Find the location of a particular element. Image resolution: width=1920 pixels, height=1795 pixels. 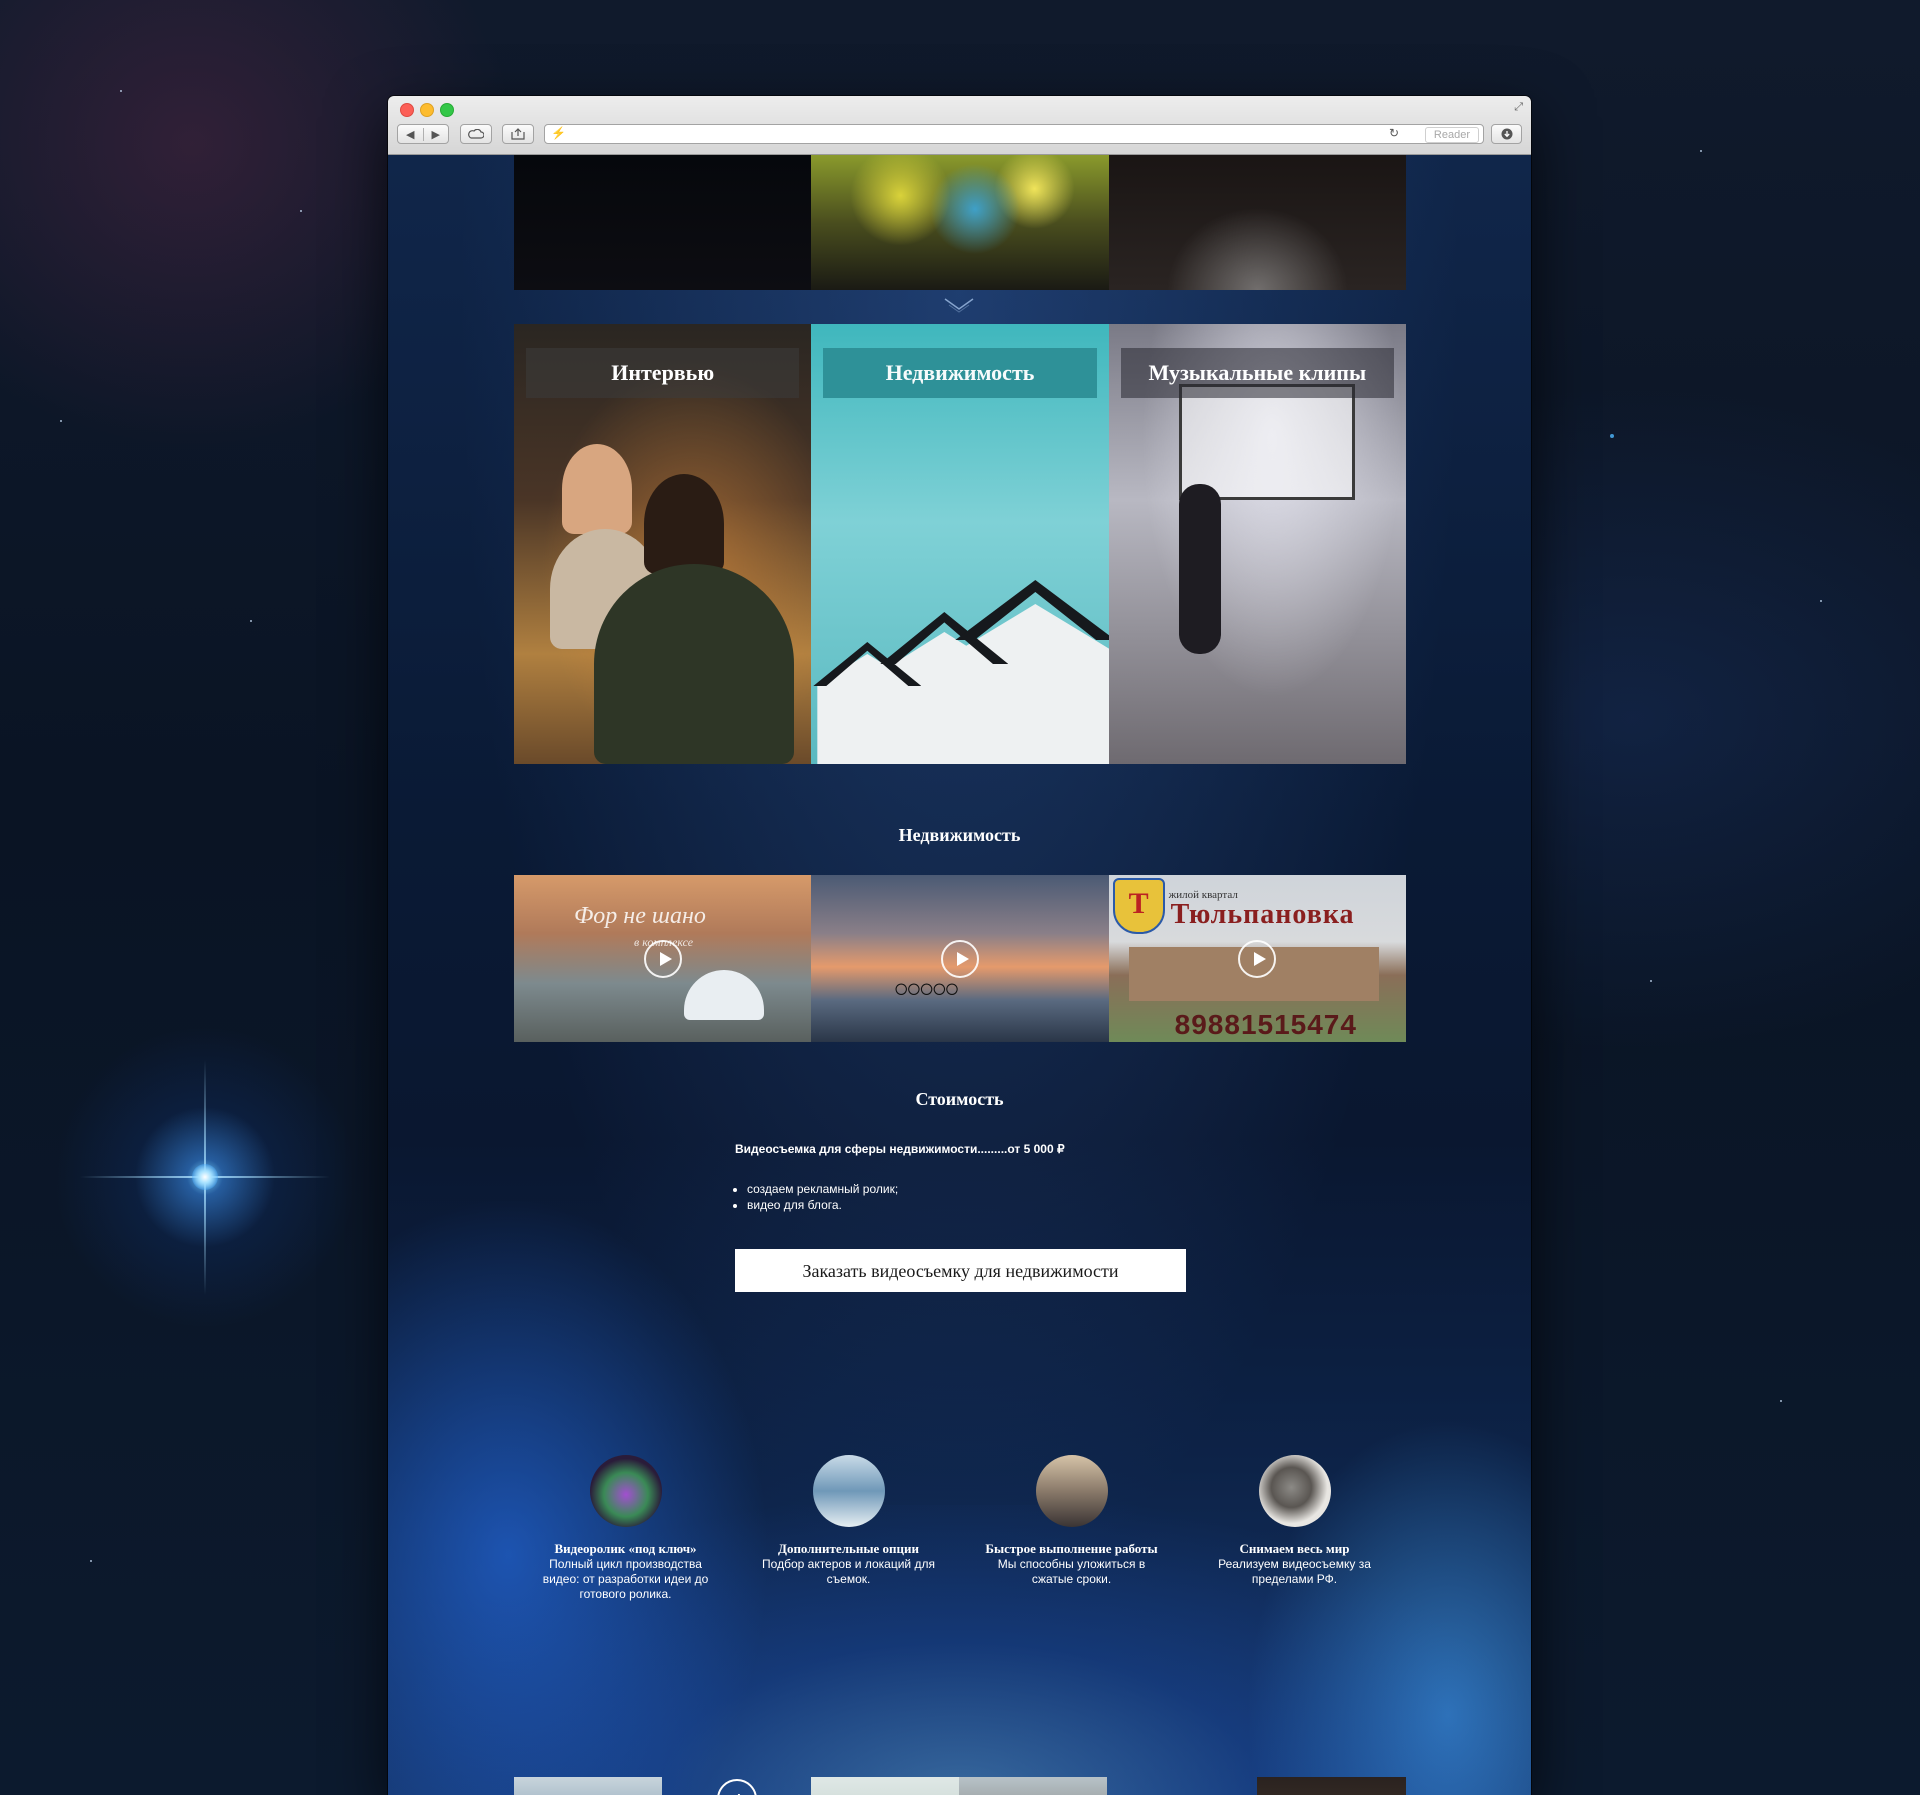

forward-arrow-icon: ▶ is located at coordinates (435, 134).